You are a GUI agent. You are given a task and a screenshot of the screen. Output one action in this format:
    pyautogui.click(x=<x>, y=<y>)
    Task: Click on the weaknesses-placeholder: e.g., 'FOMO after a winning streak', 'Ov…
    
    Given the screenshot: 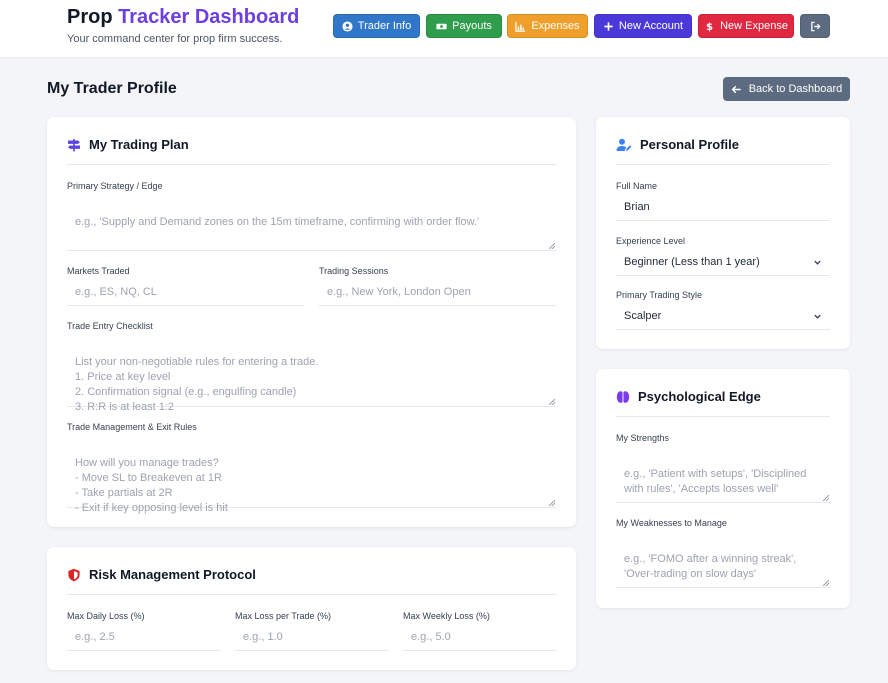 What is the action you would take?
    pyautogui.click(x=710, y=566)
    